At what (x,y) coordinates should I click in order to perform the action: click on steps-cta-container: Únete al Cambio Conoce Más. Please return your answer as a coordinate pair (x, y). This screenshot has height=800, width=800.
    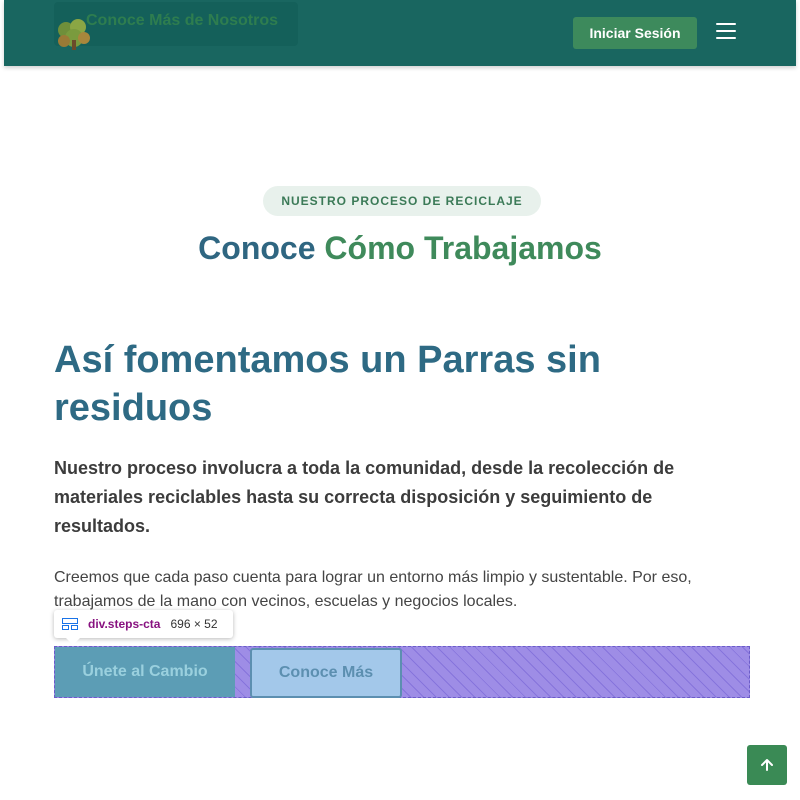
    Looking at the image, I should click on (402, 672).